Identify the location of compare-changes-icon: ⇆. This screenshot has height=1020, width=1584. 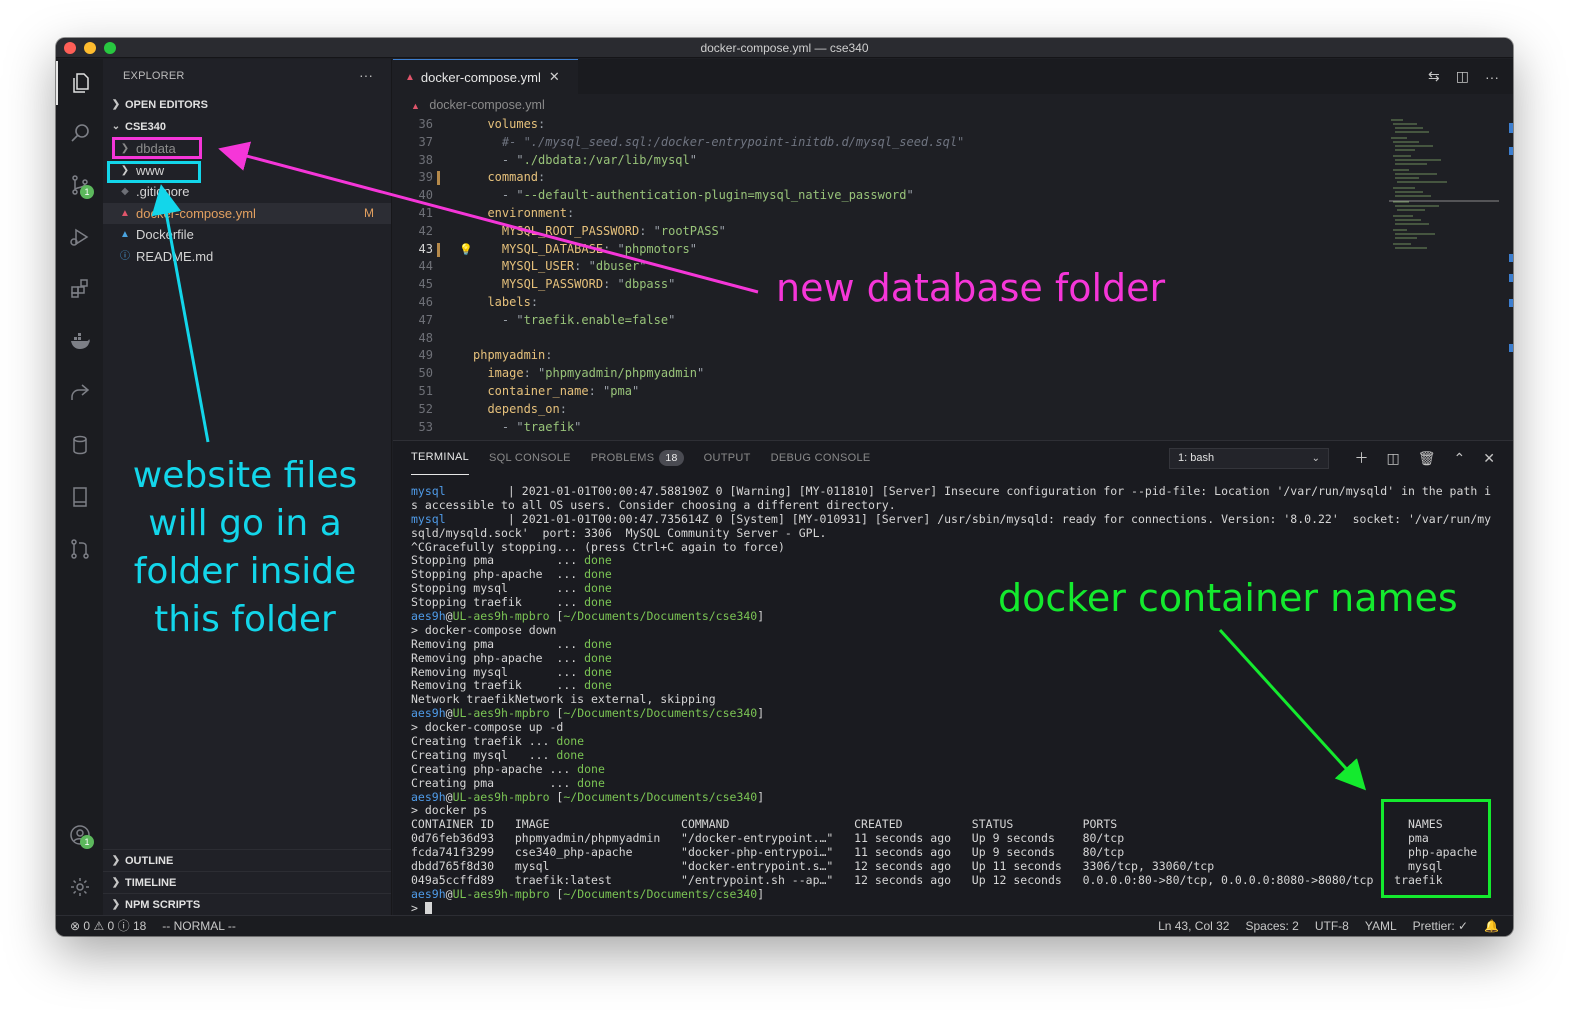
(1434, 76).